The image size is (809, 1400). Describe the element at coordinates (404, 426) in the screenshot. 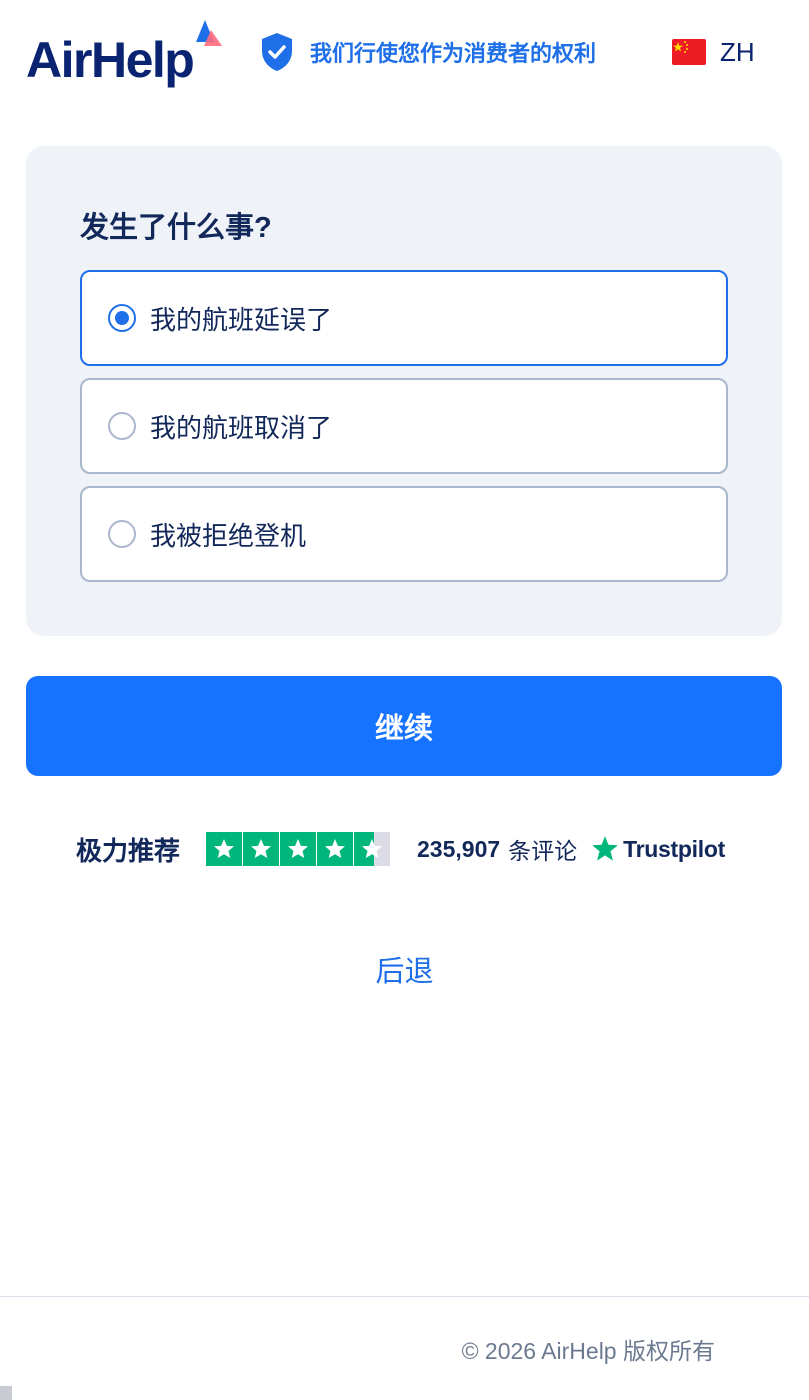

I see `option-flight-cancelled: 我的航班取消了` at that location.